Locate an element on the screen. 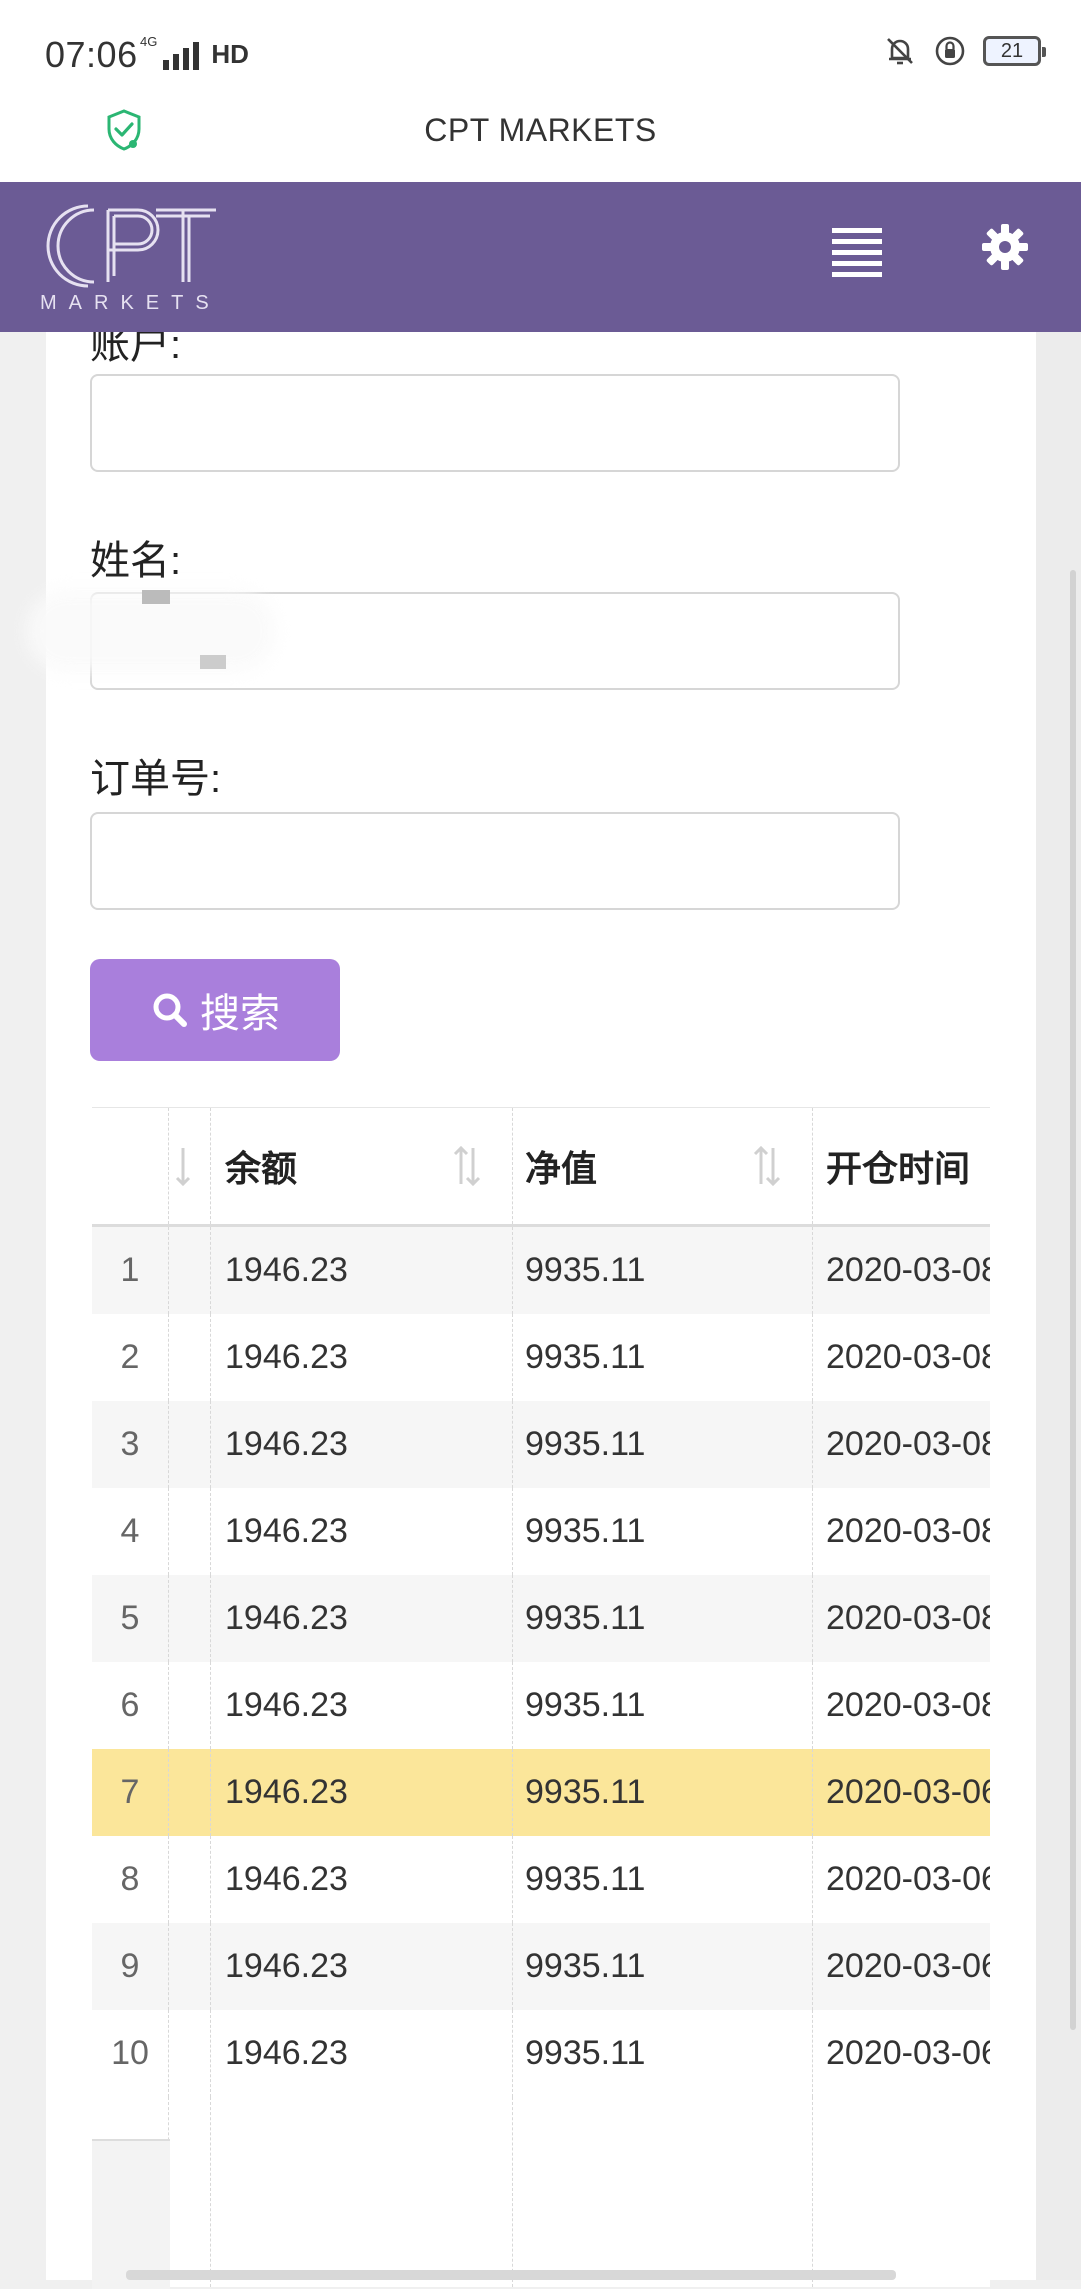 The width and height of the screenshot is (1081, 2289). row-number: 1 is located at coordinates (130, 1270).